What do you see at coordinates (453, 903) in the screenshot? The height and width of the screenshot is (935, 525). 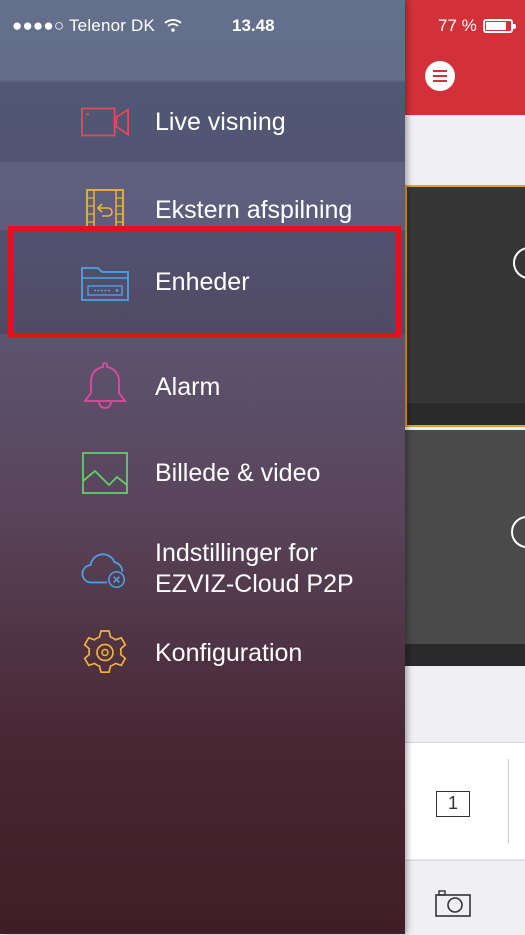 I see `camera-icon` at bounding box center [453, 903].